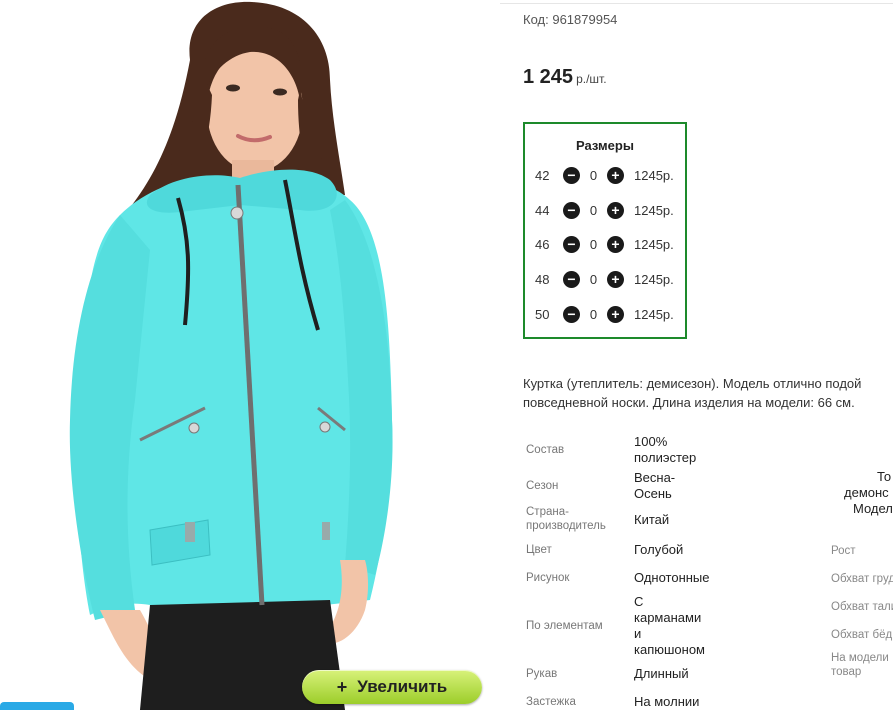 Image resolution: width=893 pixels, height=710 pixels. Describe the element at coordinates (548, 578) in the screenshot. I see `property-label: Рисунок` at that location.